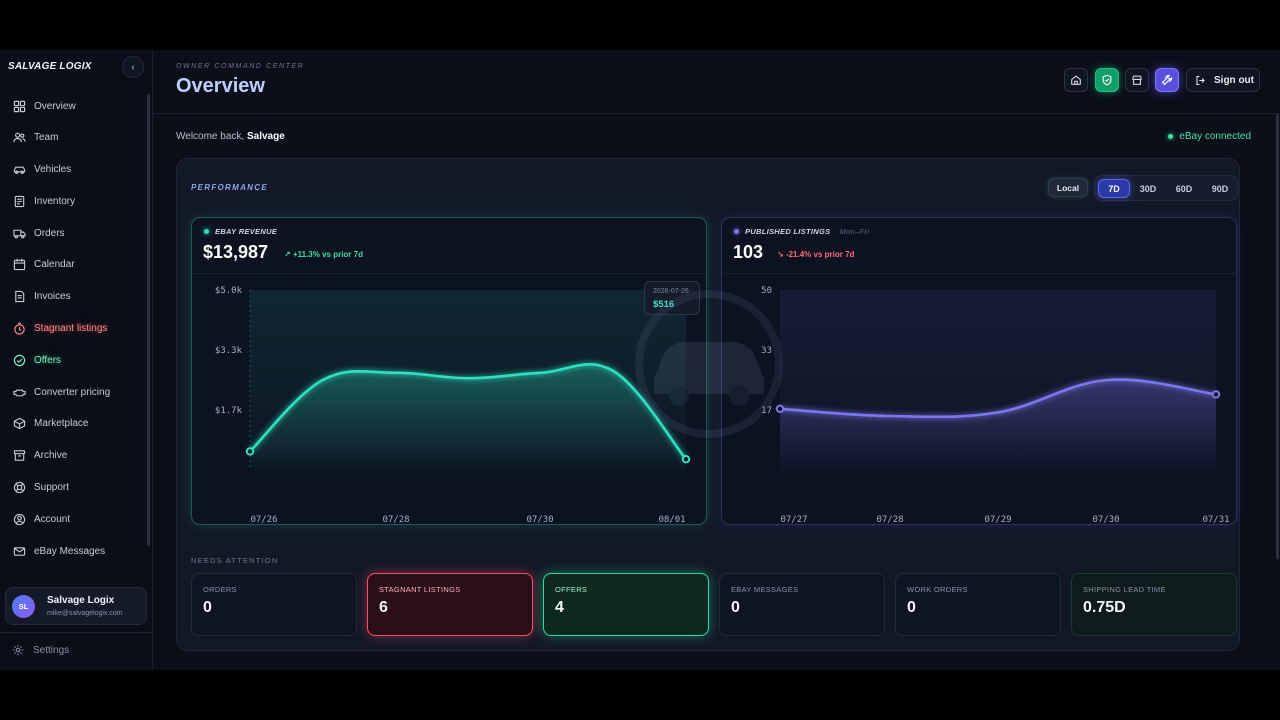  Describe the element at coordinates (937, 589) in the screenshot. I see `stat-label: WORK ORDERS` at that location.